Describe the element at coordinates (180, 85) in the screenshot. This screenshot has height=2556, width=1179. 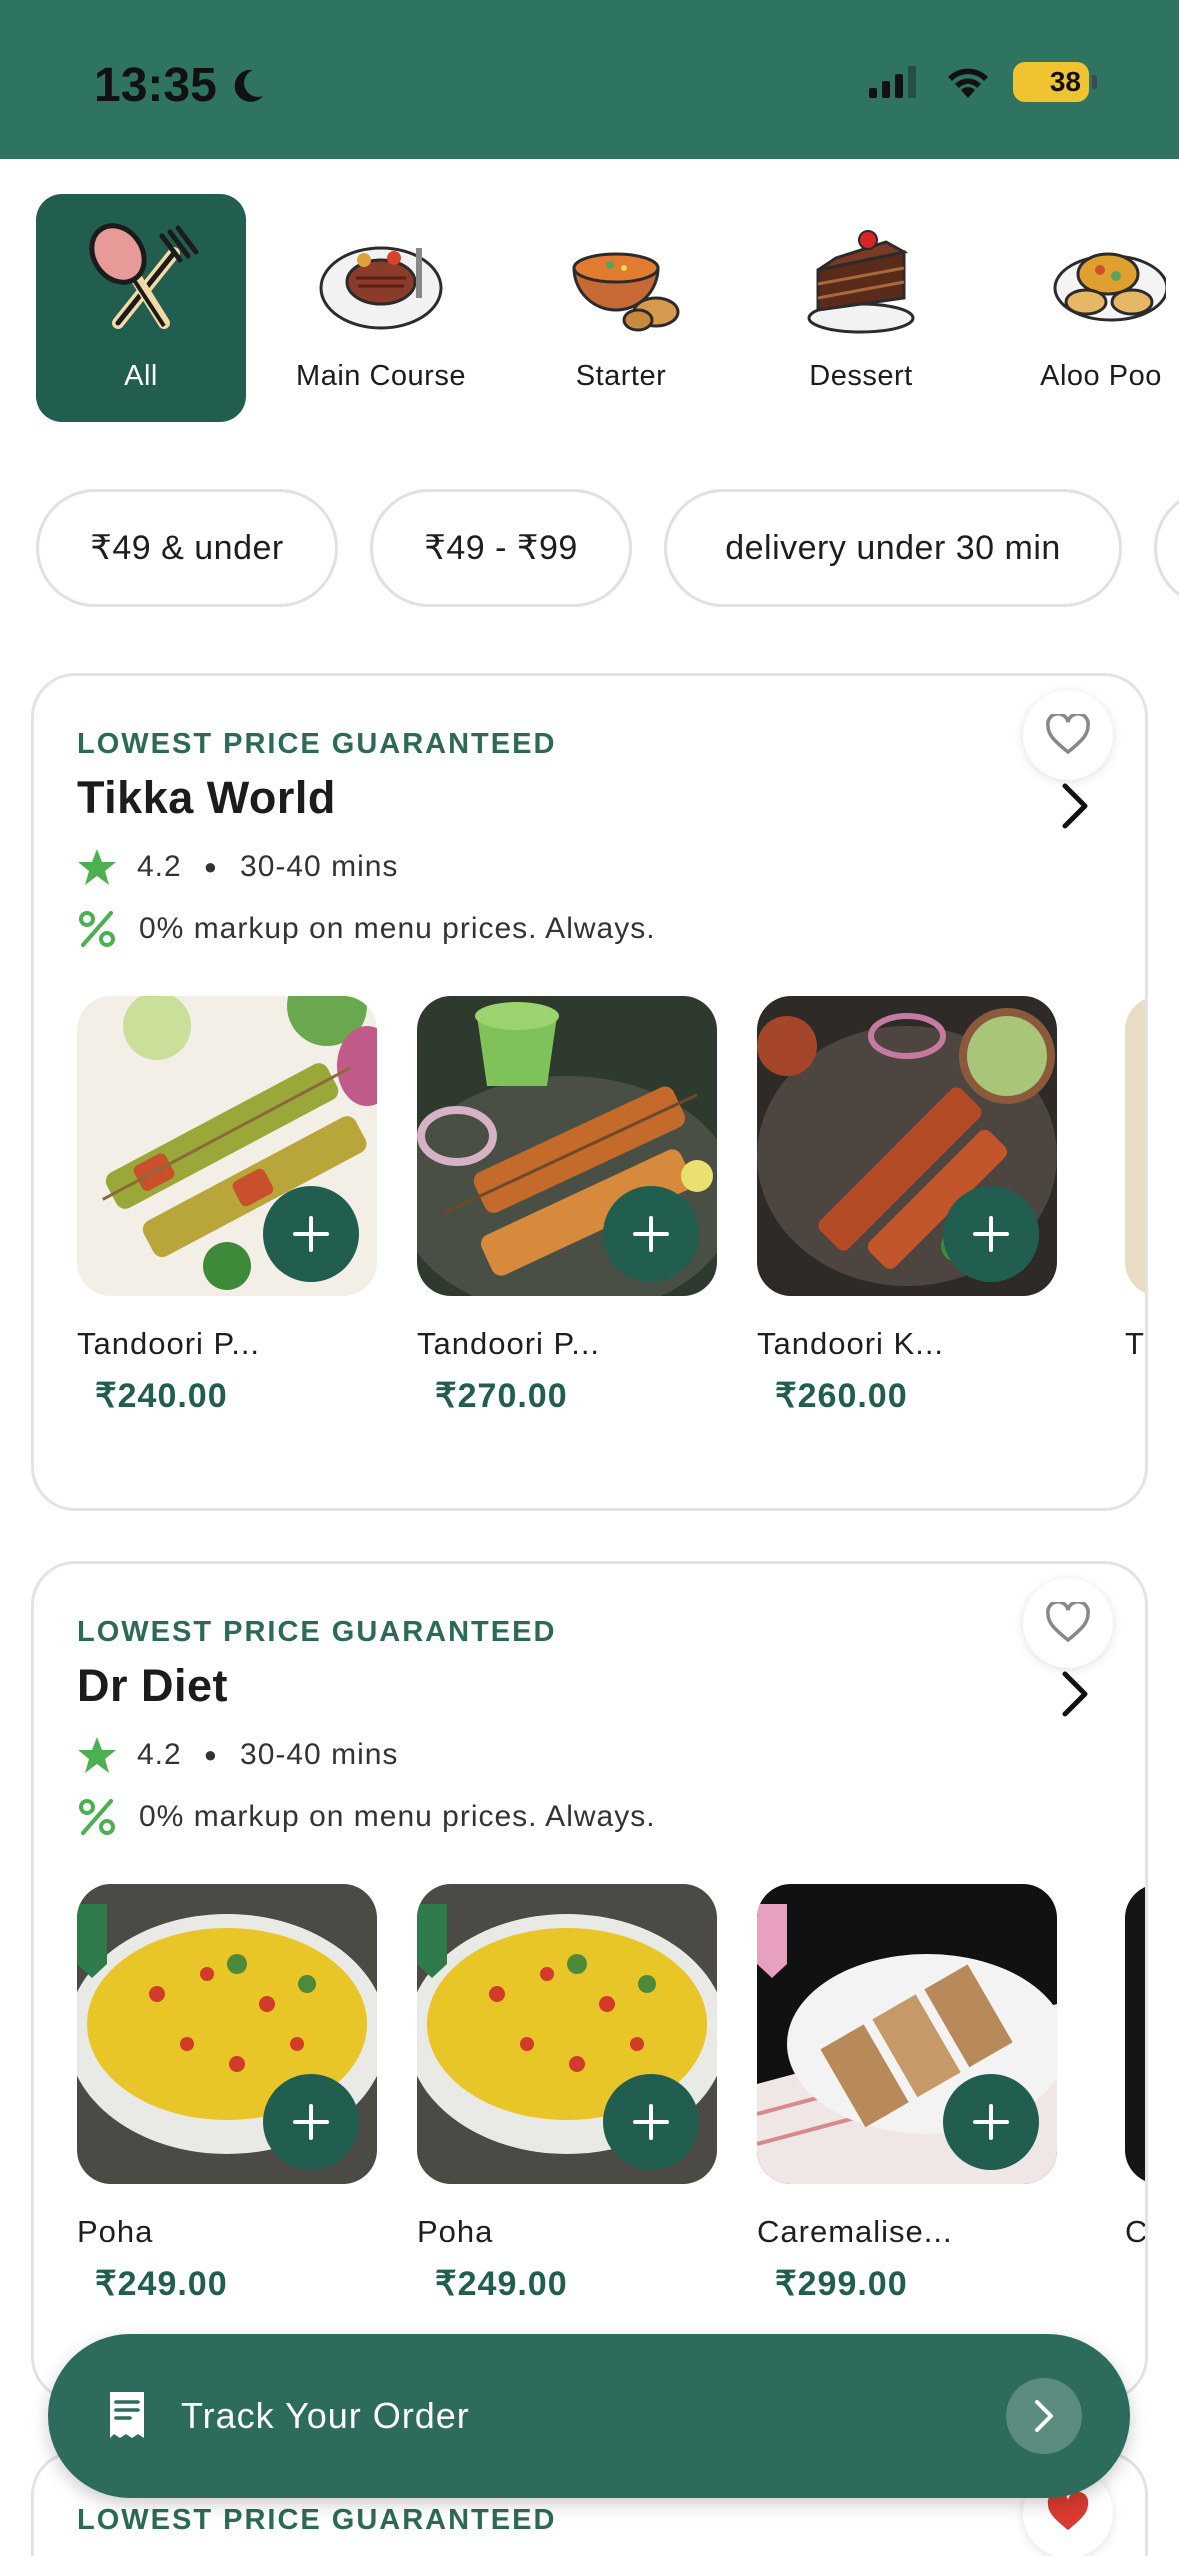
I see `status-time: 13:35` at that location.